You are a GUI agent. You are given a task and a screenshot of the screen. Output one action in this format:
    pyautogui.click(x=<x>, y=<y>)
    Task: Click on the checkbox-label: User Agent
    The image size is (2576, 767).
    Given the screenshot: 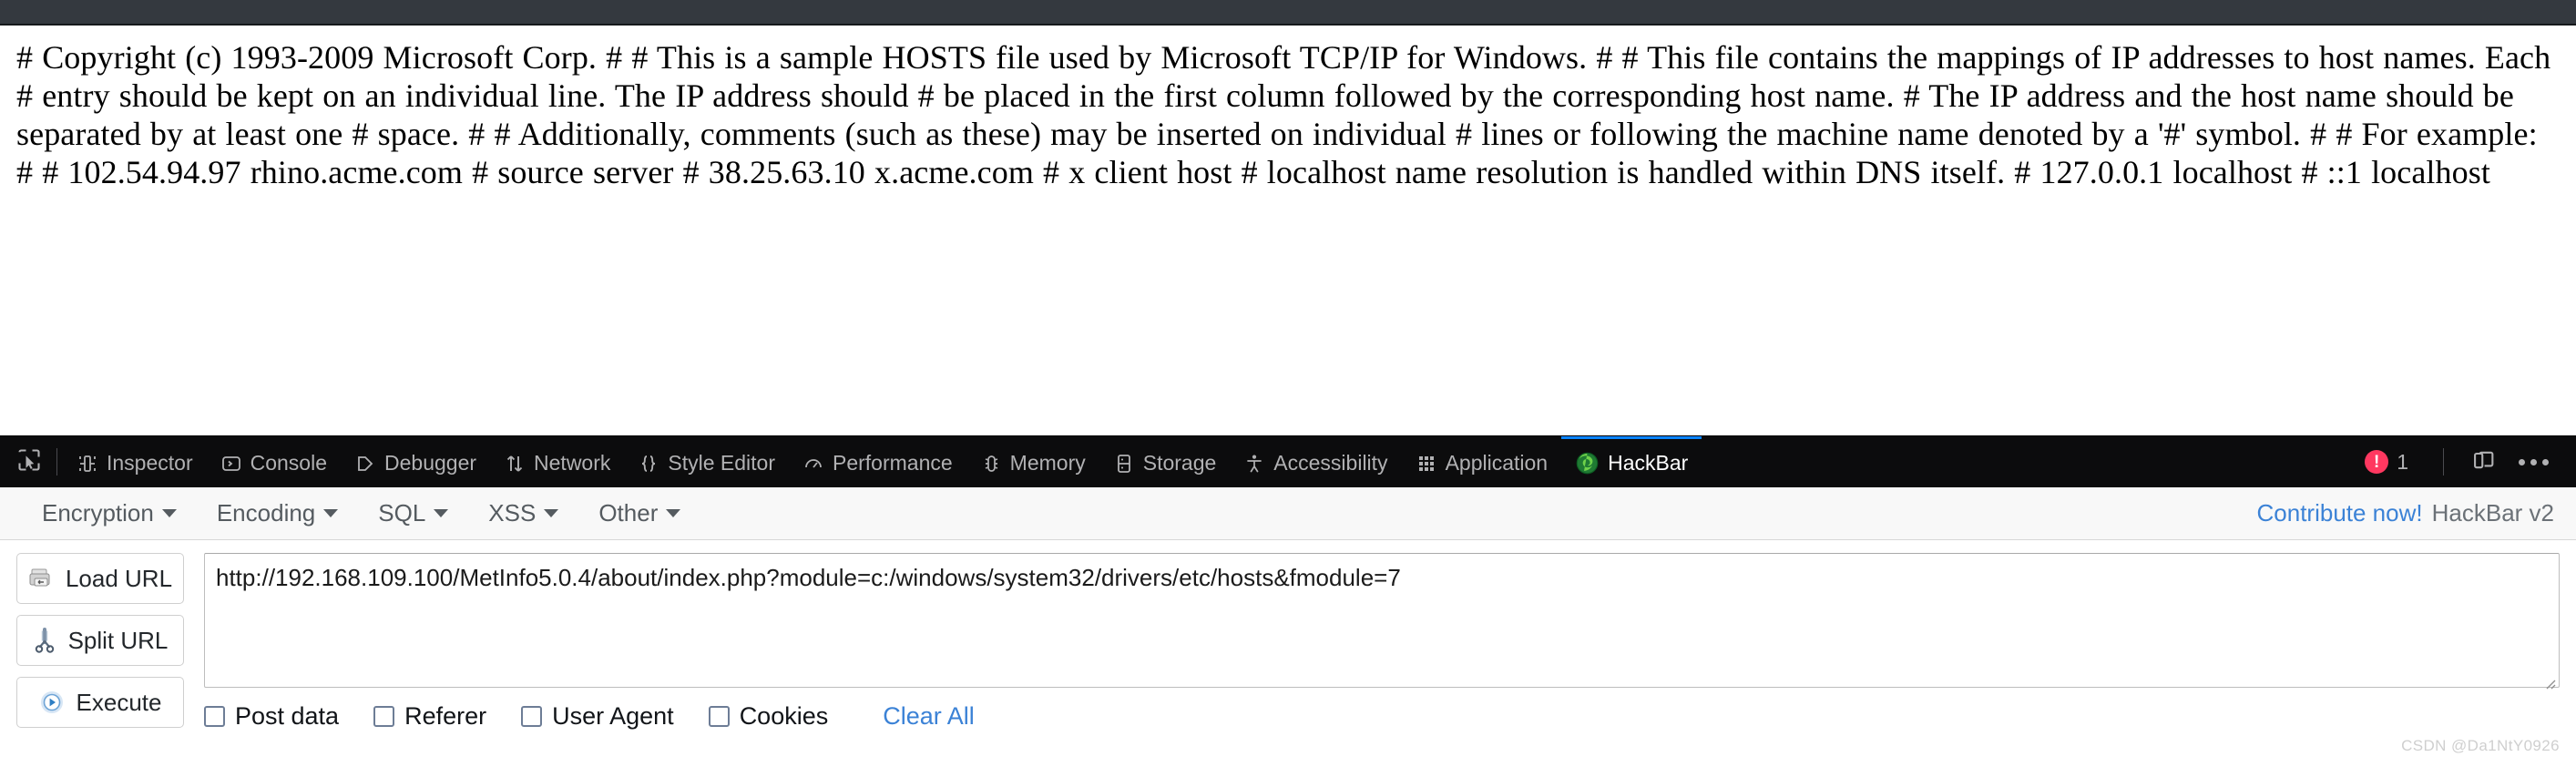 What is the action you would take?
    pyautogui.click(x=613, y=716)
    